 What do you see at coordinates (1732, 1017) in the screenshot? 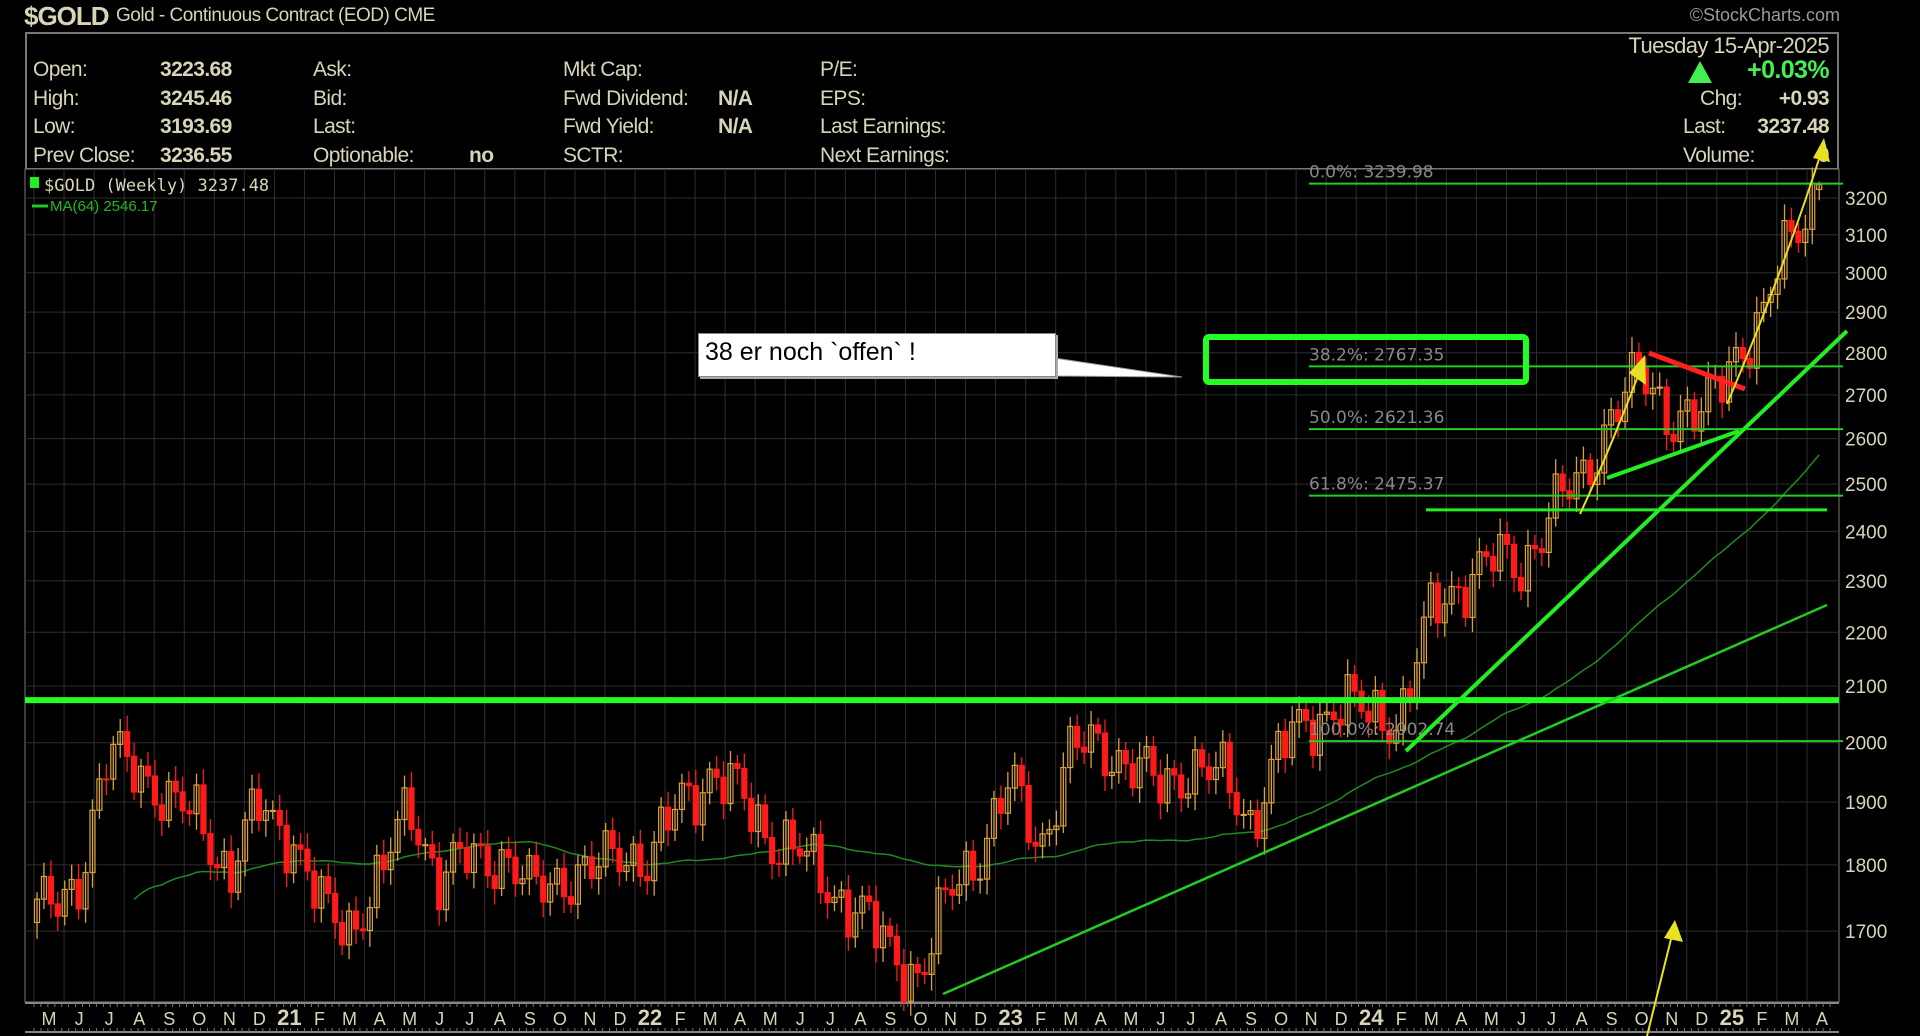
I see `x-tick-label: 25` at bounding box center [1732, 1017].